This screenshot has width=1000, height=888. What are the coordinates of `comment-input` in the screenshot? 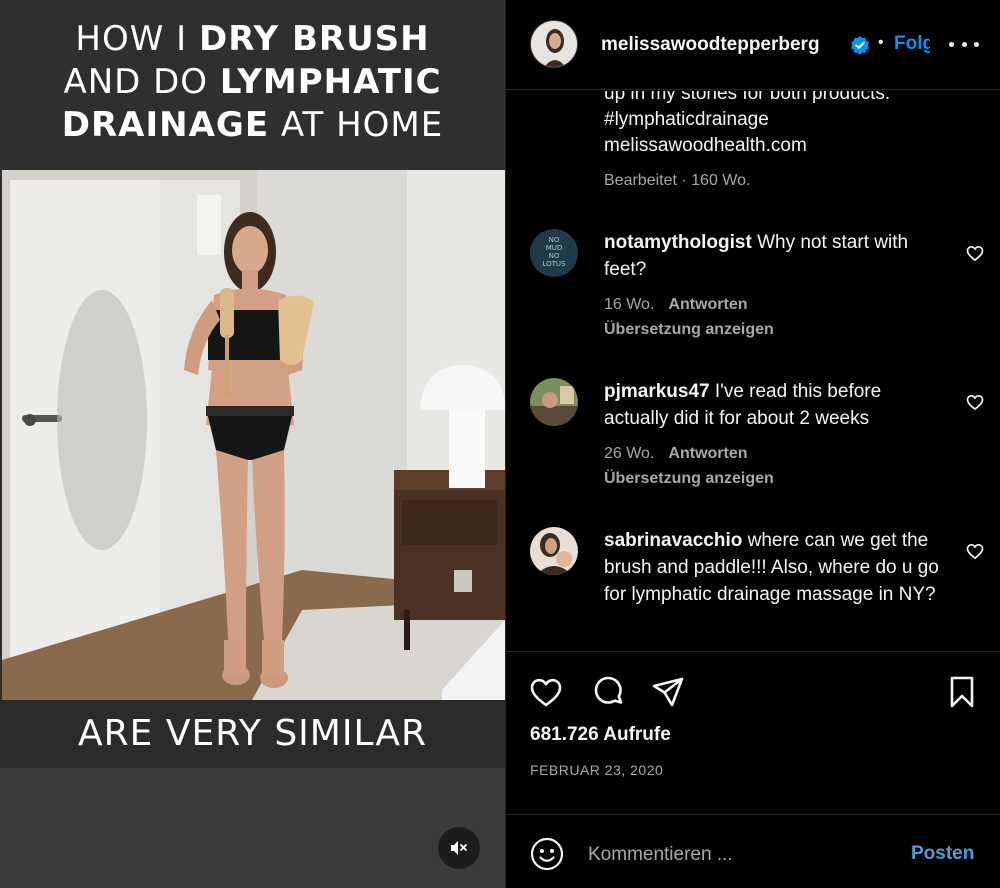 It's located at (743, 855).